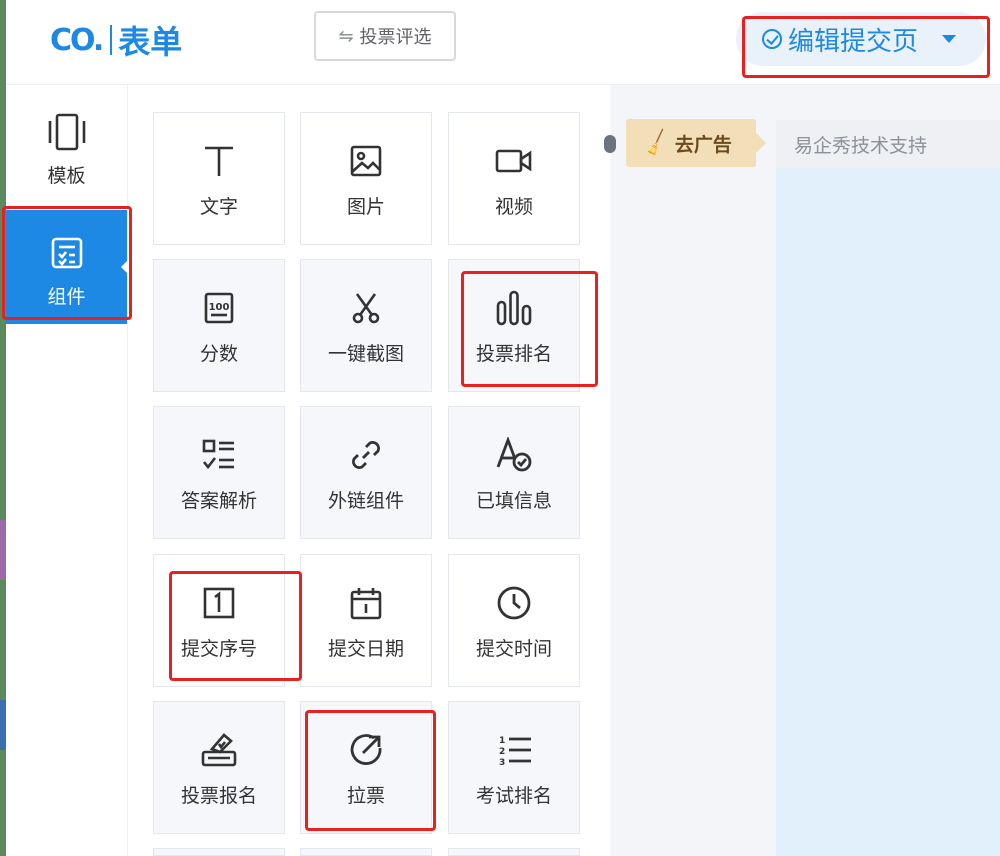 The image size is (1000, 856). I want to click on serial-number-icon, so click(219, 603).